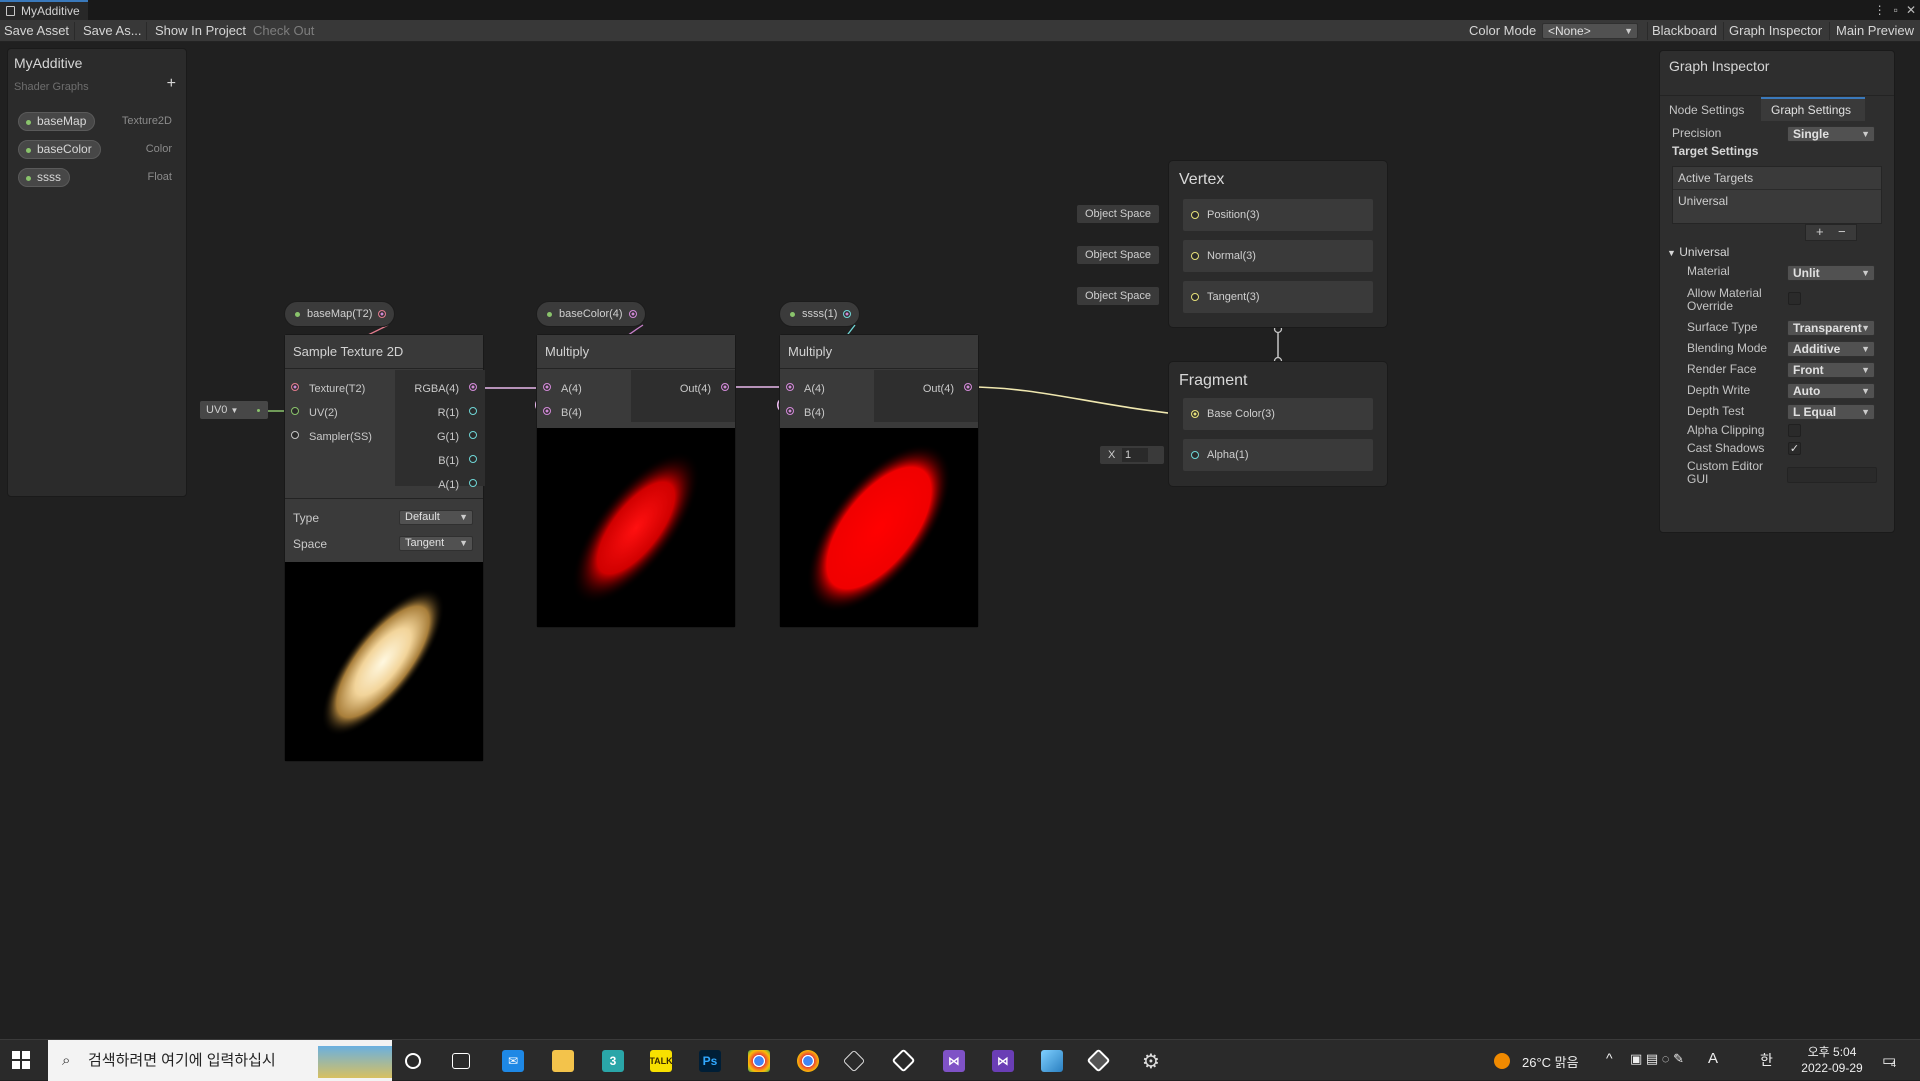 This screenshot has height=1081, width=1920. Describe the element at coordinates (1098, 1060) in the screenshot. I see `unity-active-icon` at that location.